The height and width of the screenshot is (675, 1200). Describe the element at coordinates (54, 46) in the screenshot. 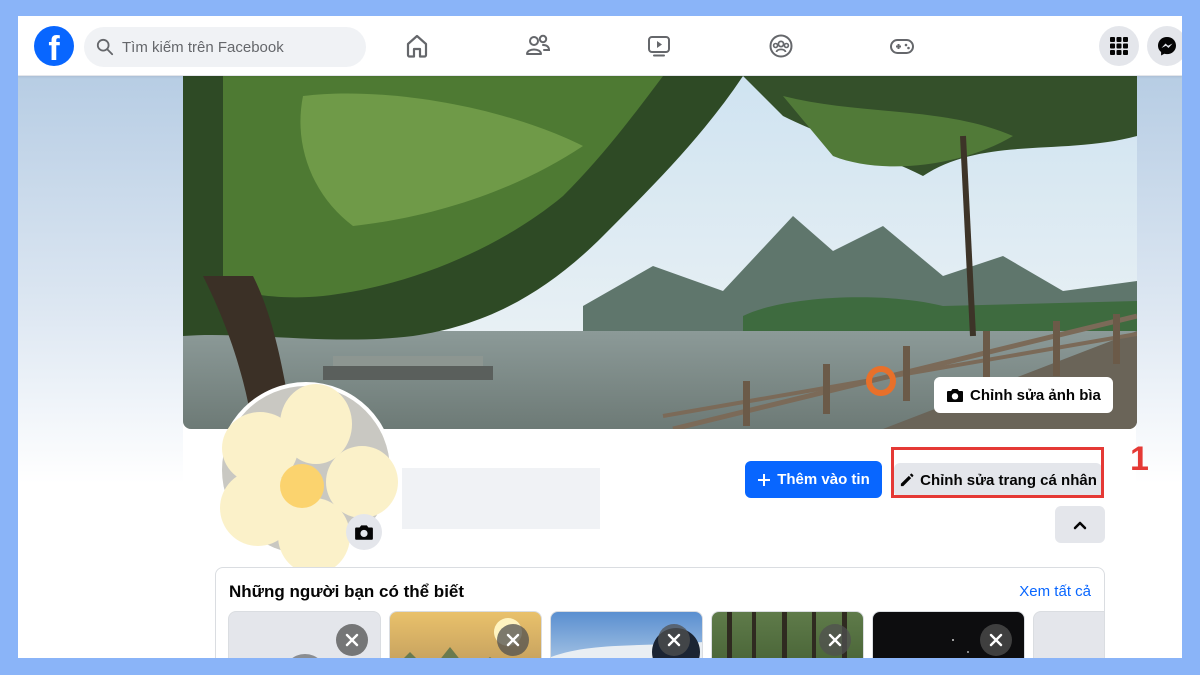

I see `facebook-logo: f` at that location.